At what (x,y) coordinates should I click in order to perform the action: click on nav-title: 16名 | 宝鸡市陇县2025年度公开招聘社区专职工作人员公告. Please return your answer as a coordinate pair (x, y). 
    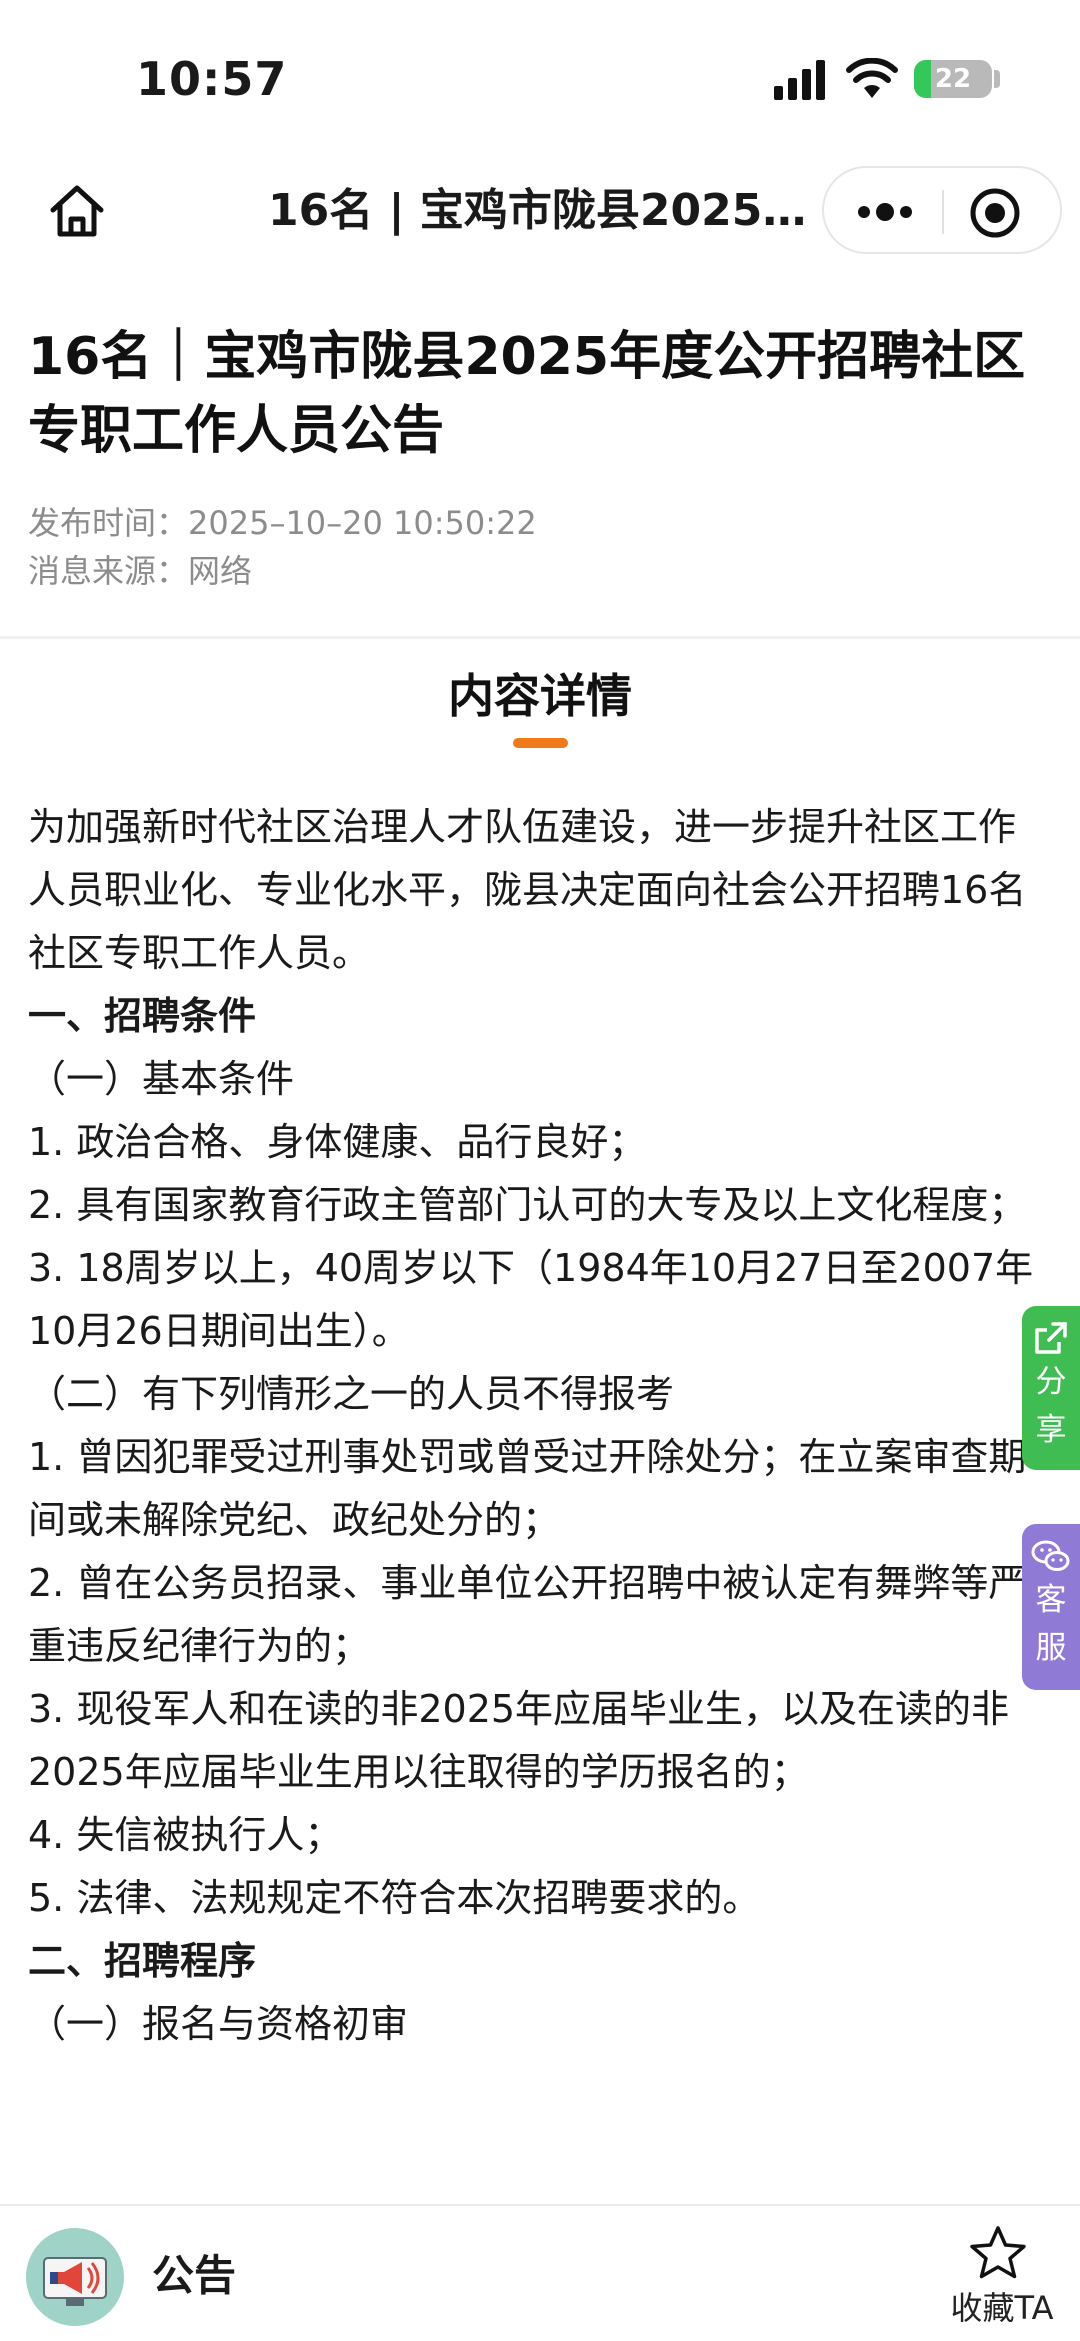
    Looking at the image, I should click on (543, 210).